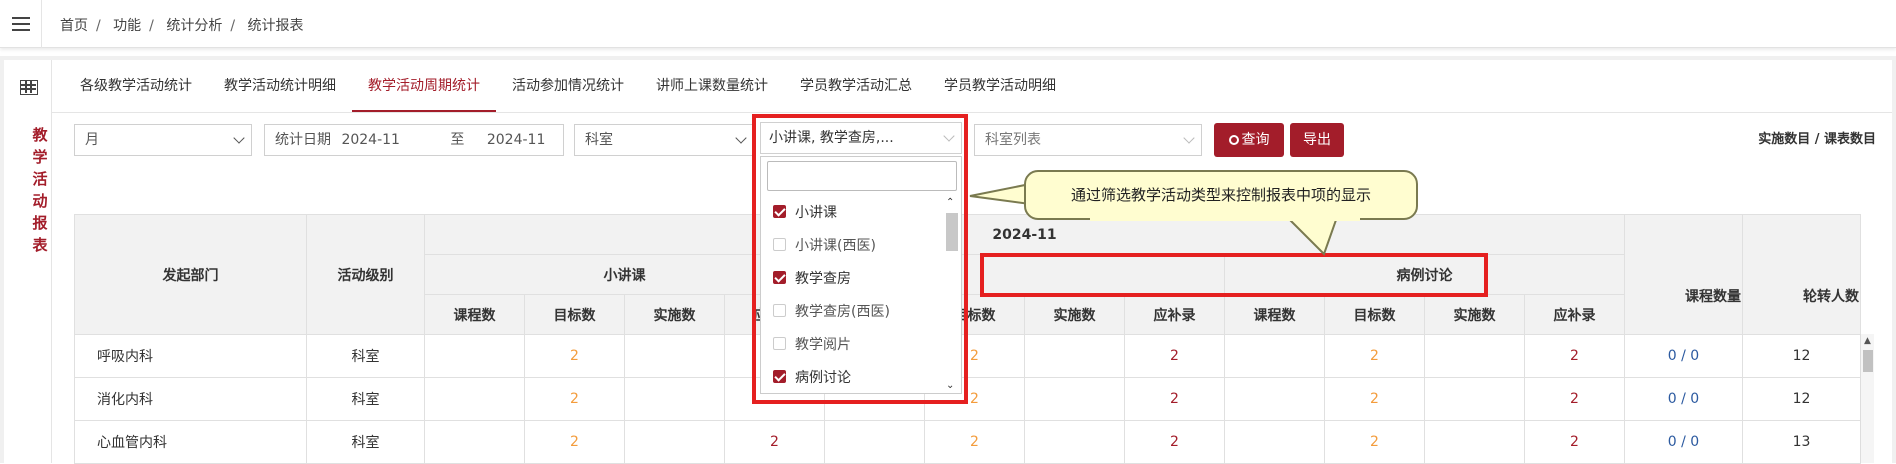  What do you see at coordinates (194, 26) in the screenshot?
I see `breadcrumb-stats: 统计分析` at bounding box center [194, 26].